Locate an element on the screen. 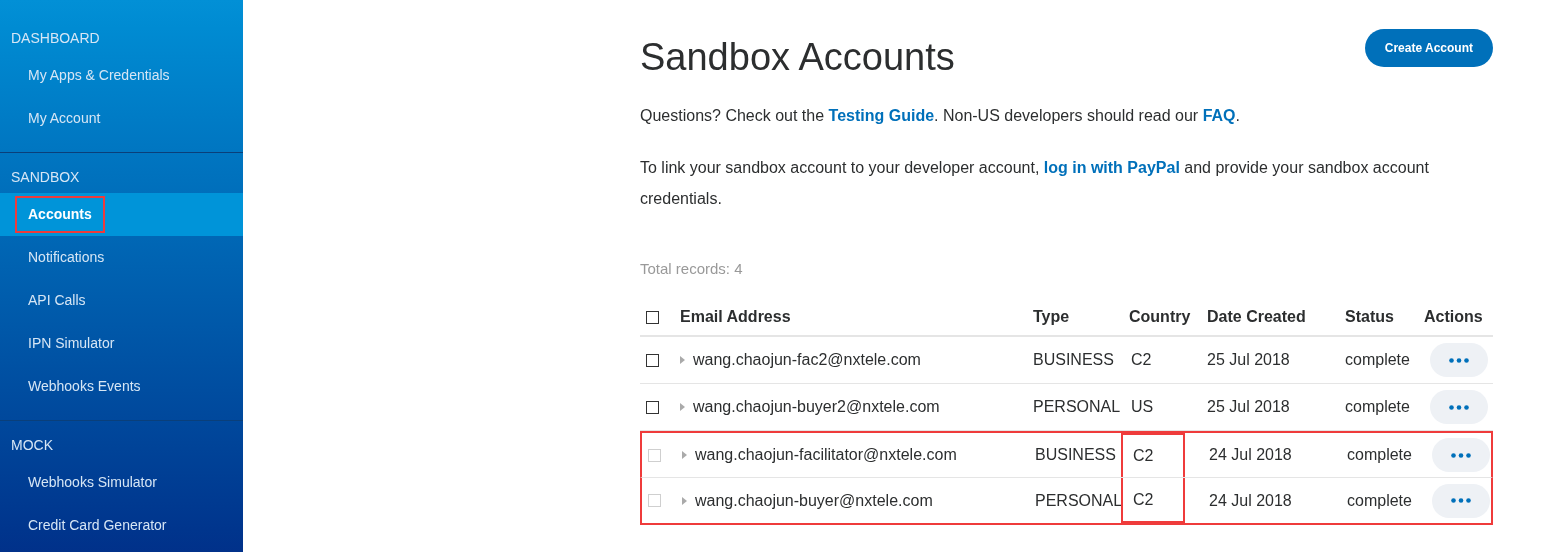 The image size is (1553, 552). column-header: Status is located at coordinates (1369, 317).